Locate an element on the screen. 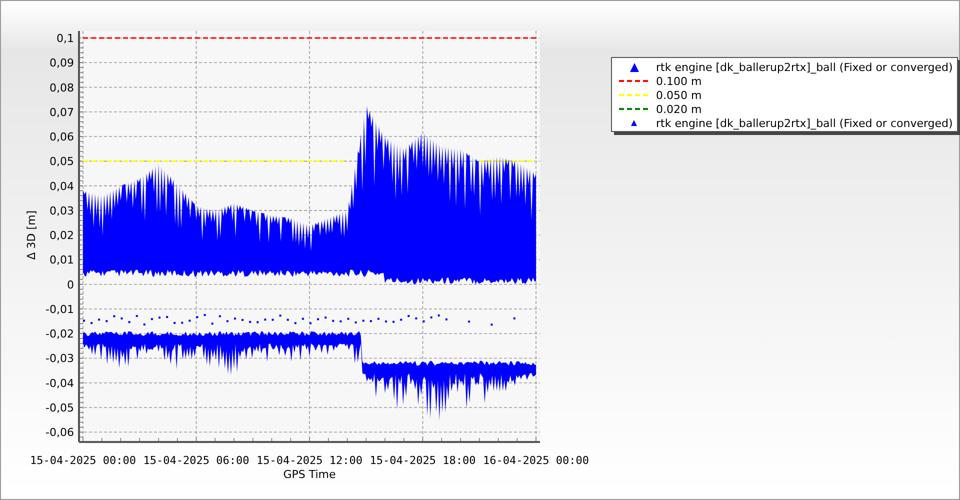 This screenshot has height=500, width=960. x-tick-label: 15-04-2025 12:00 is located at coordinates (309, 460).